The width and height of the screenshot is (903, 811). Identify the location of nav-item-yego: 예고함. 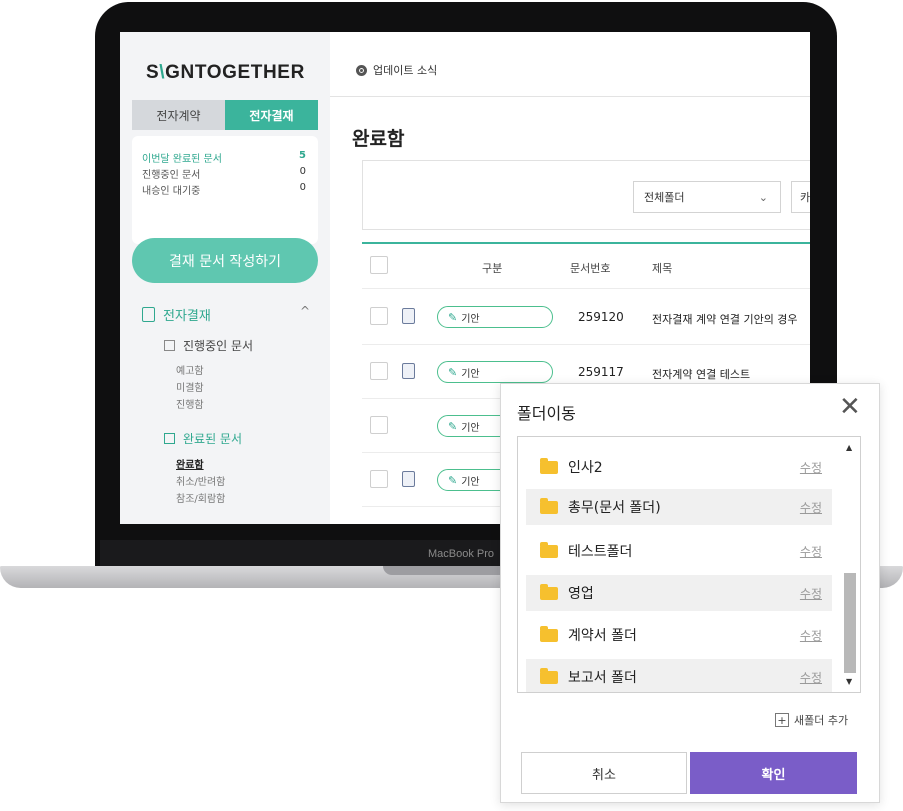
(190, 369).